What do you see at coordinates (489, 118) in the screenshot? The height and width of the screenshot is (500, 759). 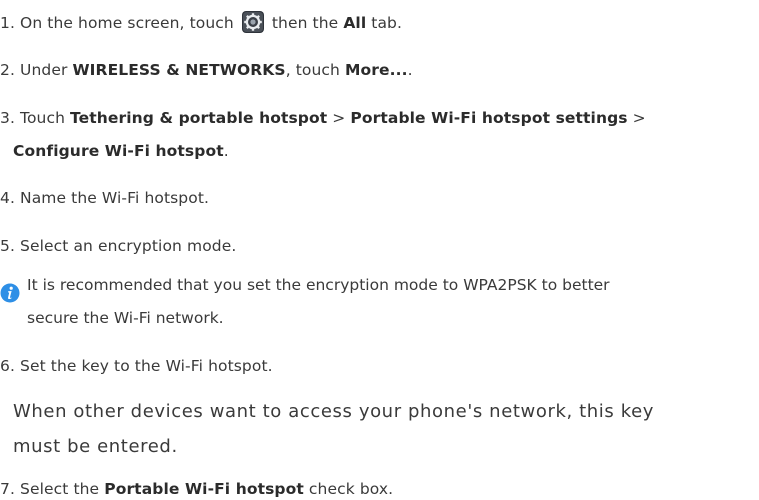 I see `step-3-hotspot-settings: Portable Wi-Fi hotspot settings` at bounding box center [489, 118].